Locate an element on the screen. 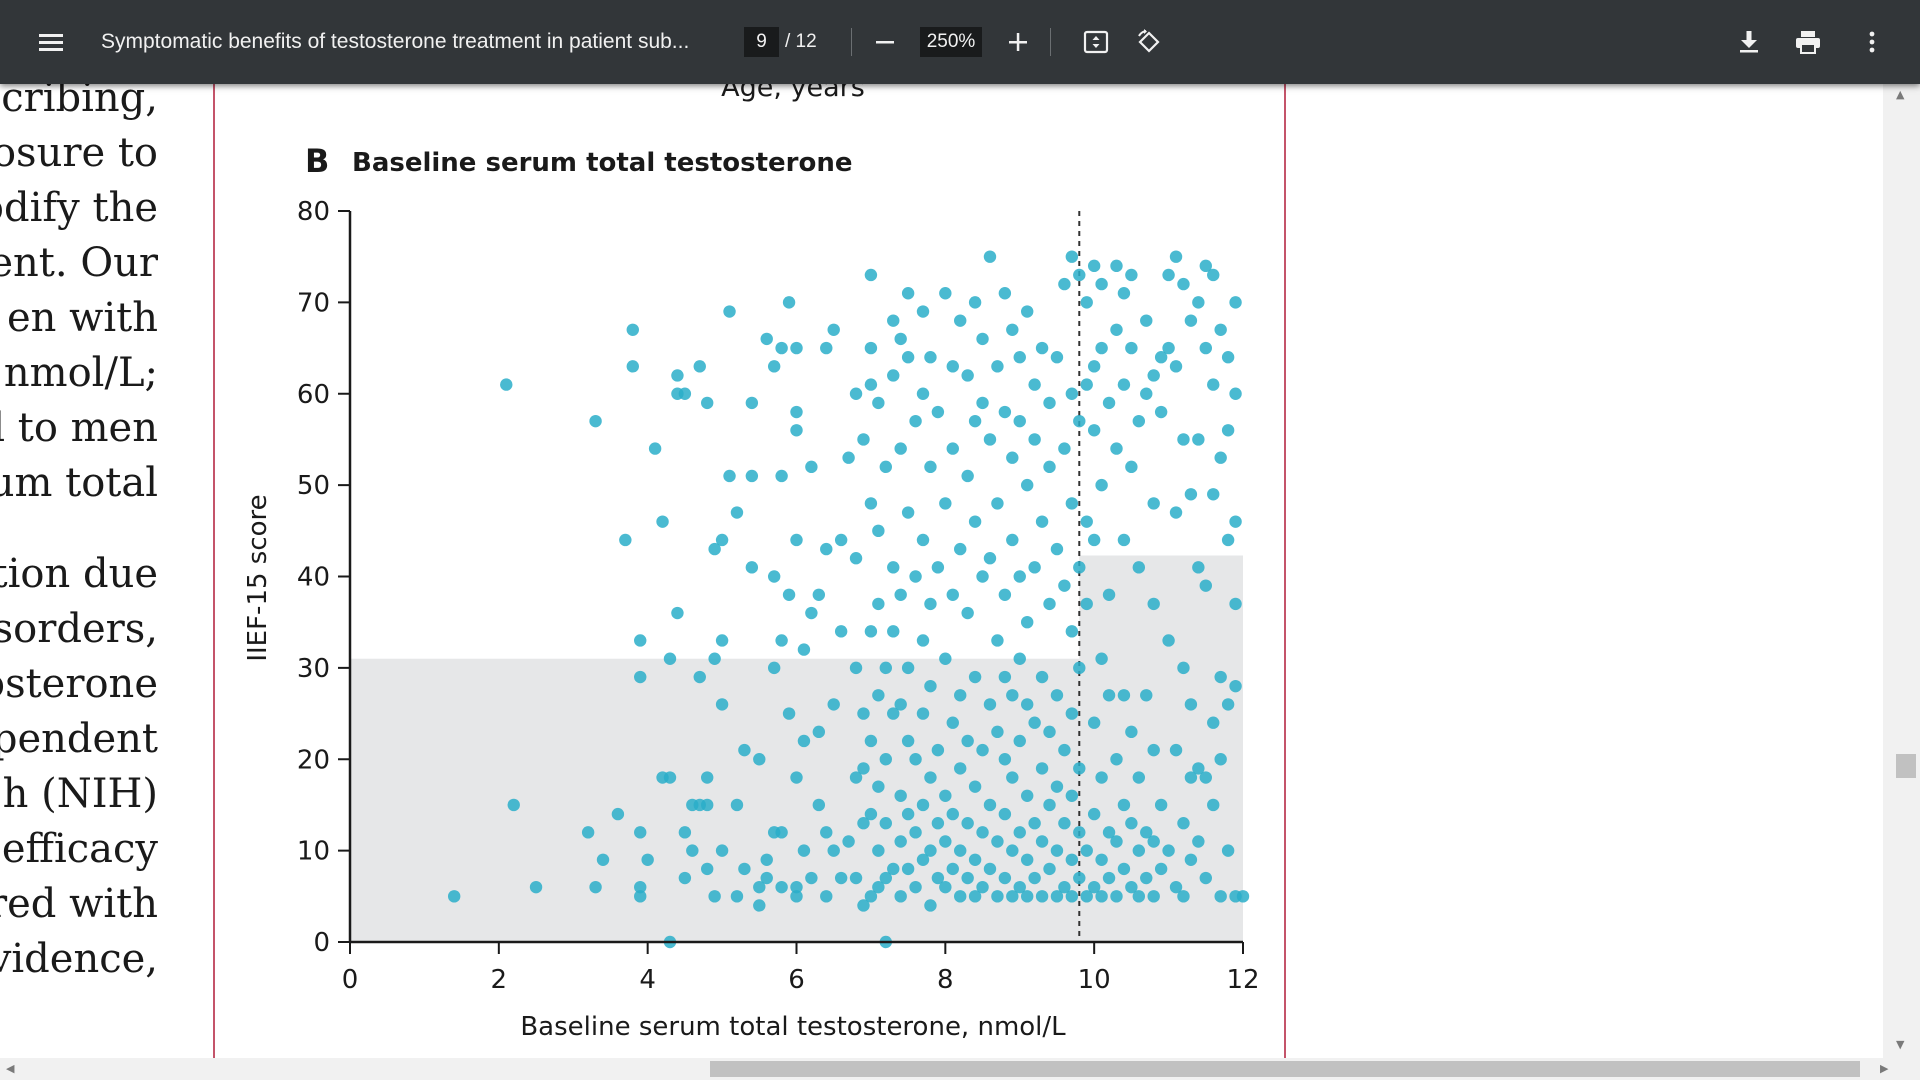  menu-button is located at coordinates (51, 42).